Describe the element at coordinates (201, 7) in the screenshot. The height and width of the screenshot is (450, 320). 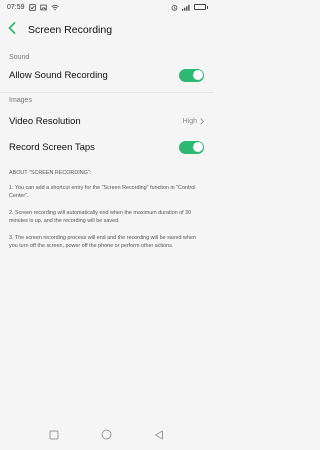
I see `battery-icon` at that location.